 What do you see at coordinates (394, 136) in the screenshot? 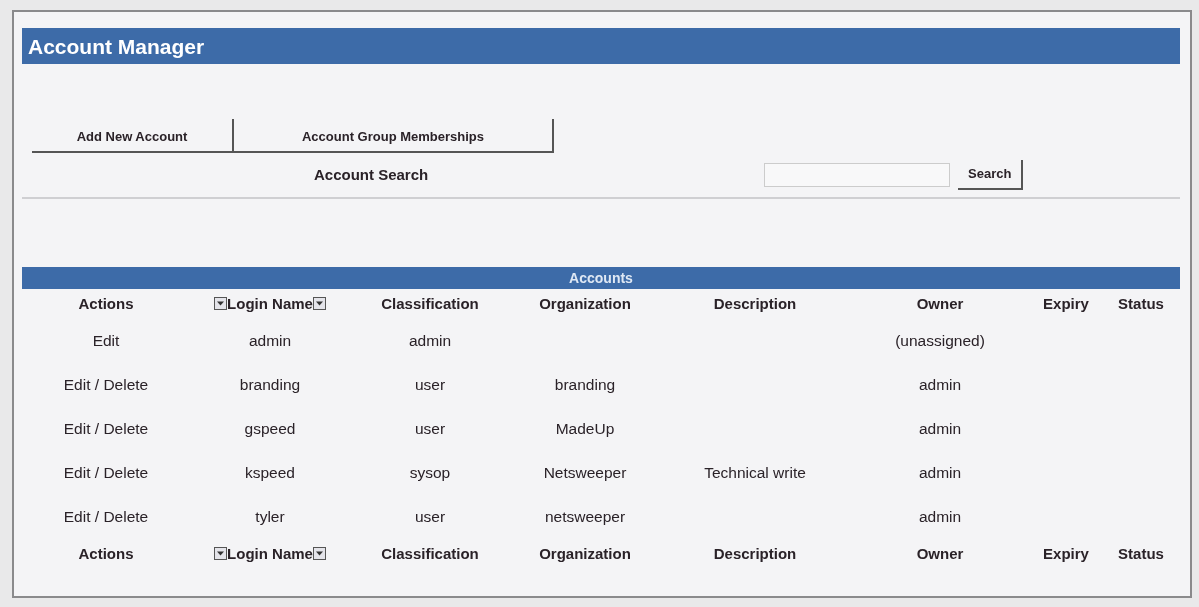
I see `tab: Account Group Memberships` at bounding box center [394, 136].